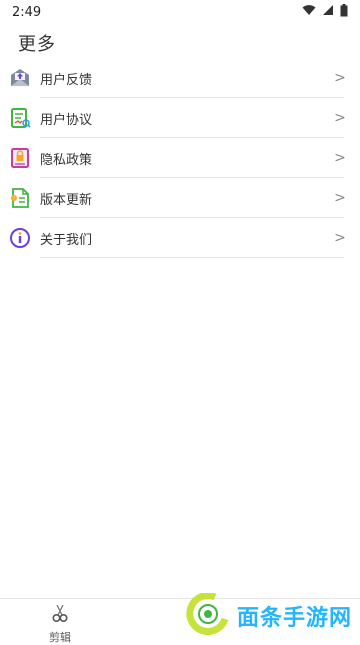 The image size is (360, 645). What do you see at coordinates (20, 78) in the screenshot?
I see `feedback-icon` at bounding box center [20, 78].